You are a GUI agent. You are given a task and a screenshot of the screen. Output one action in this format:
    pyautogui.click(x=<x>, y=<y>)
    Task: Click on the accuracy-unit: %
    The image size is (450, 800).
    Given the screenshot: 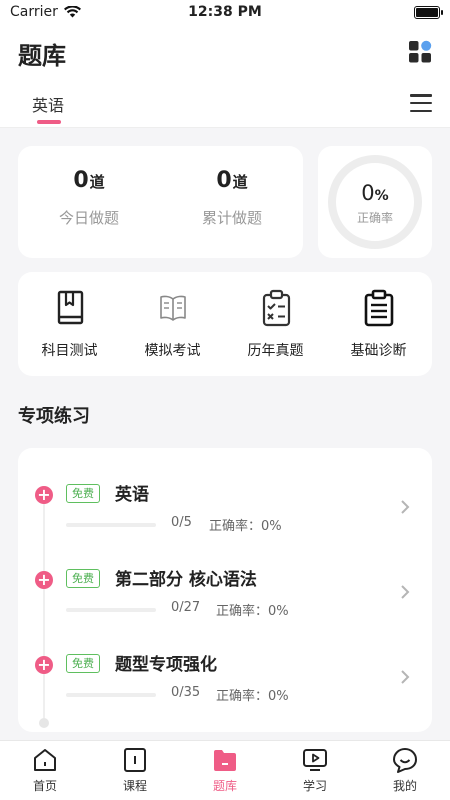 What is the action you would take?
    pyautogui.click(x=381, y=196)
    